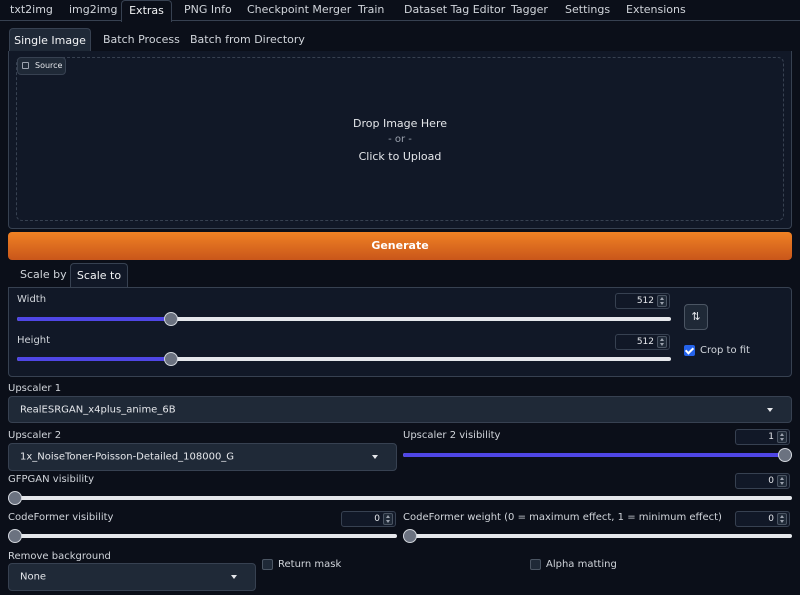 The image size is (800, 595). What do you see at coordinates (400, 123) in the screenshot?
I see `drop-image-text: Drop Image Here` at bounding box center [400, 123].